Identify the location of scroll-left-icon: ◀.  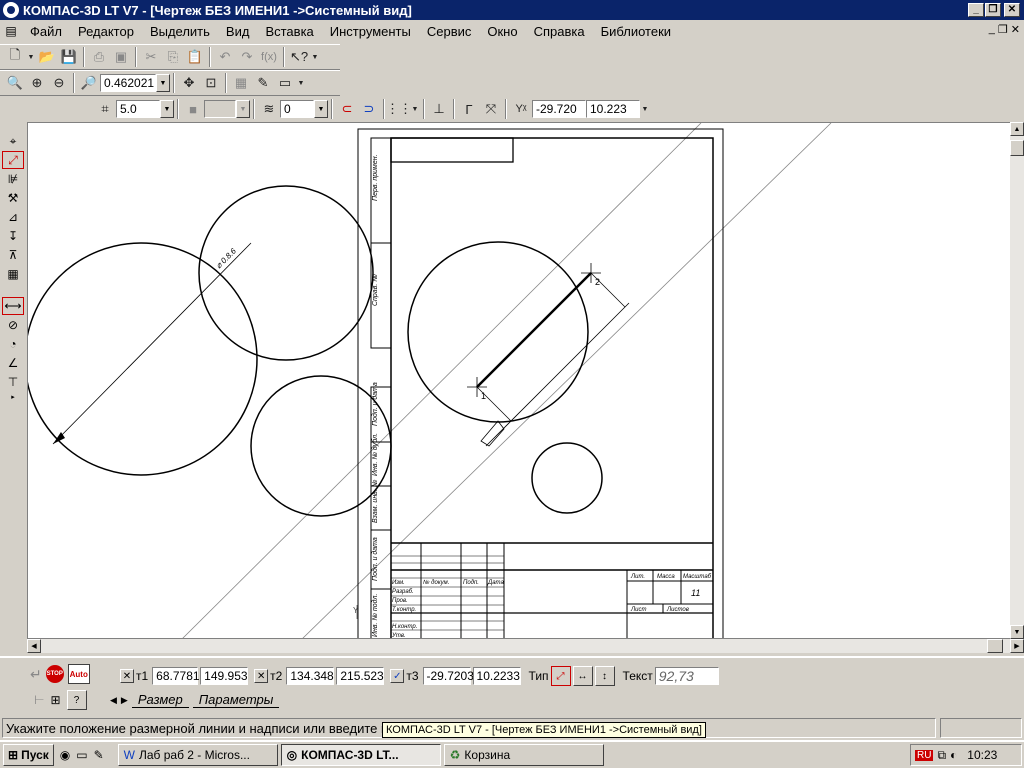
(34, 646).